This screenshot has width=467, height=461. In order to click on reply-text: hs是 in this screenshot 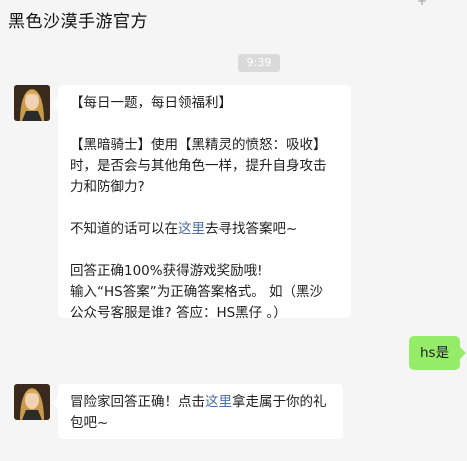, I will do `click(435, 353)`.